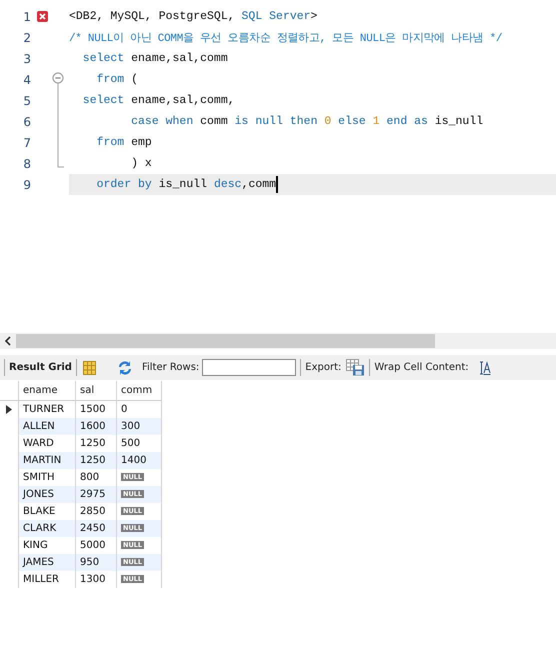 Image resolution: width=556 pixels, height=648 pixels. What do you see at coordinates (96, 562) in the screenshot?
I see `table-cell: 950` at bounding box center [96, 562].